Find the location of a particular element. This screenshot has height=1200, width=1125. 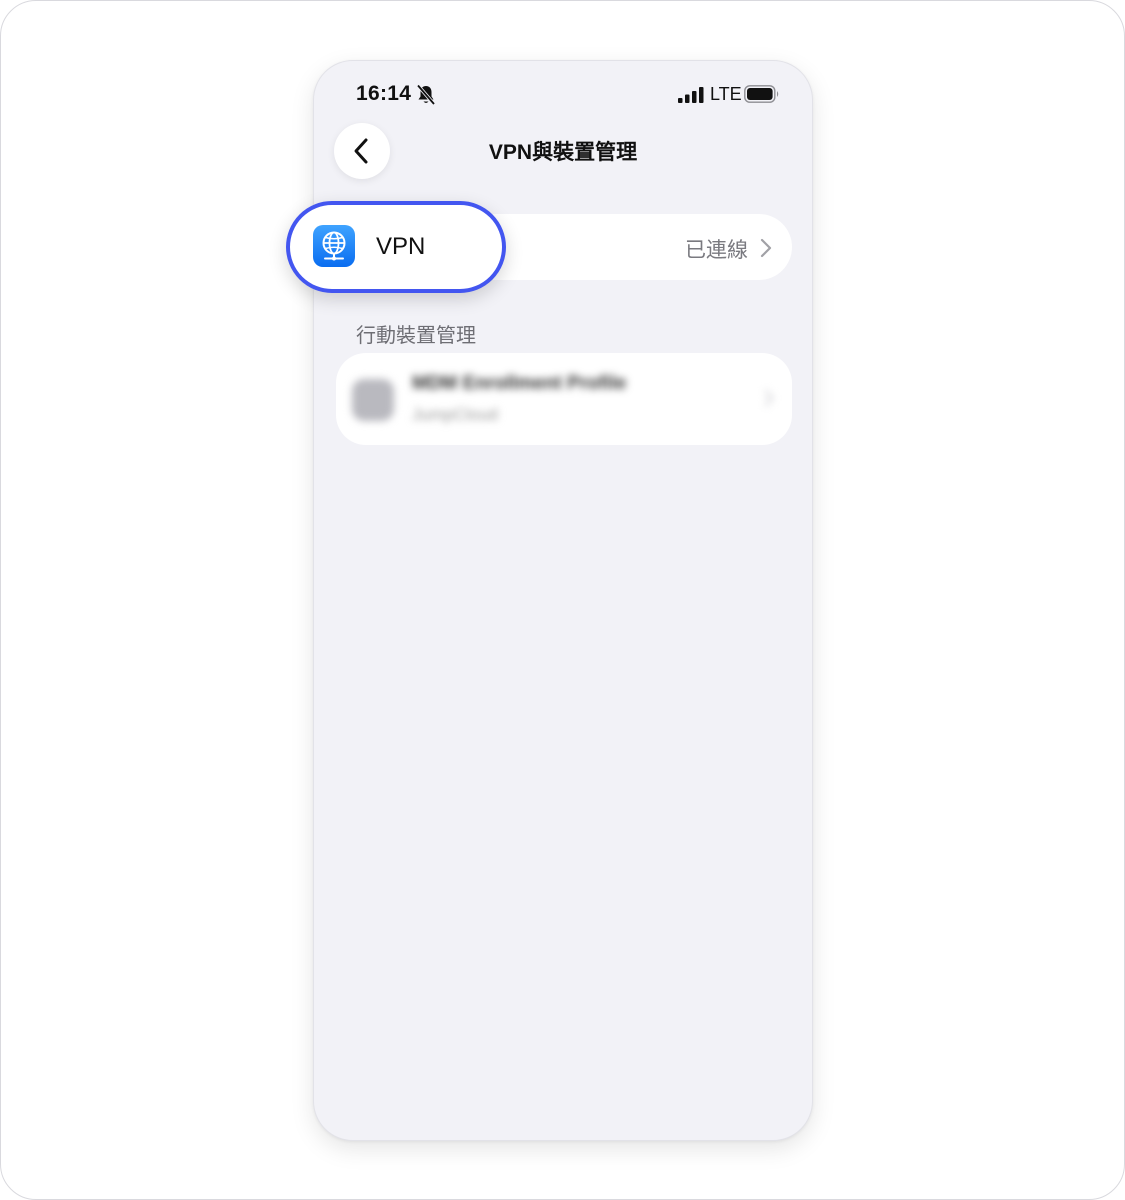

mdm-profile-subtitle: JumpCloud is located at coordinates (455, 414).